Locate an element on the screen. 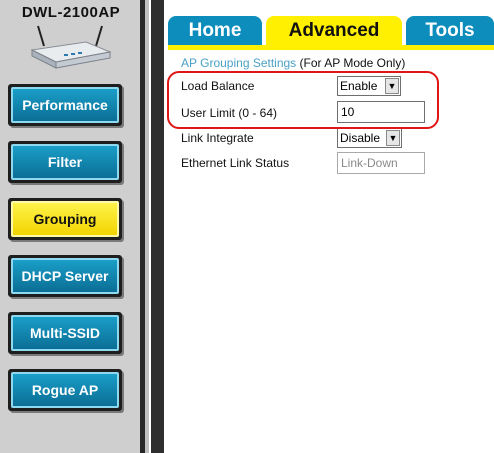  sidebar-button-grouping: Grouping is located at coordinates (65, 219).